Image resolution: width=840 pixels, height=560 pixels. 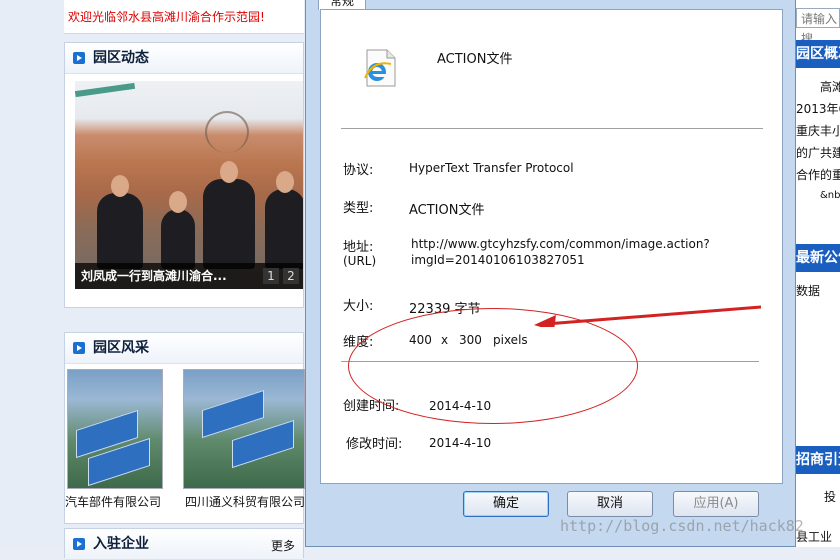 What do you see at coordinates (491, 168) in the screenshot?
I see `protocol-value: HyperText Transfer Protocol` at bounding box center [491, 168].